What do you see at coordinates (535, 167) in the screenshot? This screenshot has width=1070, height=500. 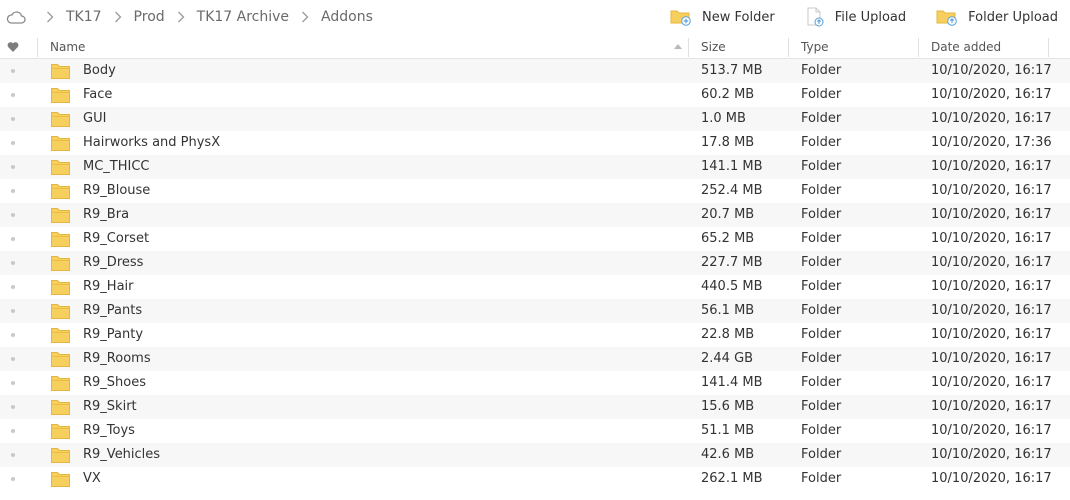 I see `table-row: MC_THICC 141.1 MB Folder 10/10/2020, 16:17` at bounding box center [535, 167].